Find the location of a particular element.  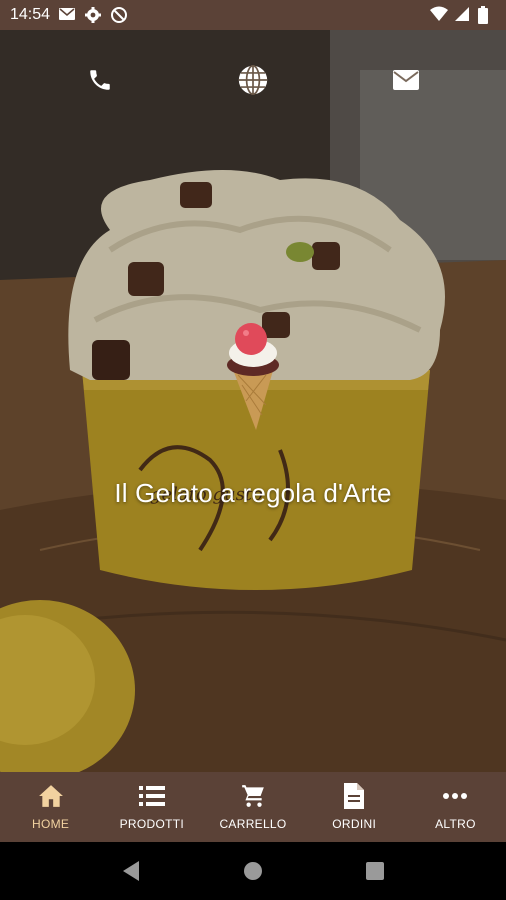

bottom-nav: HOME PRODOTTI CARRELLO ORDINI ALTRO is located at coordinates (253, 807).